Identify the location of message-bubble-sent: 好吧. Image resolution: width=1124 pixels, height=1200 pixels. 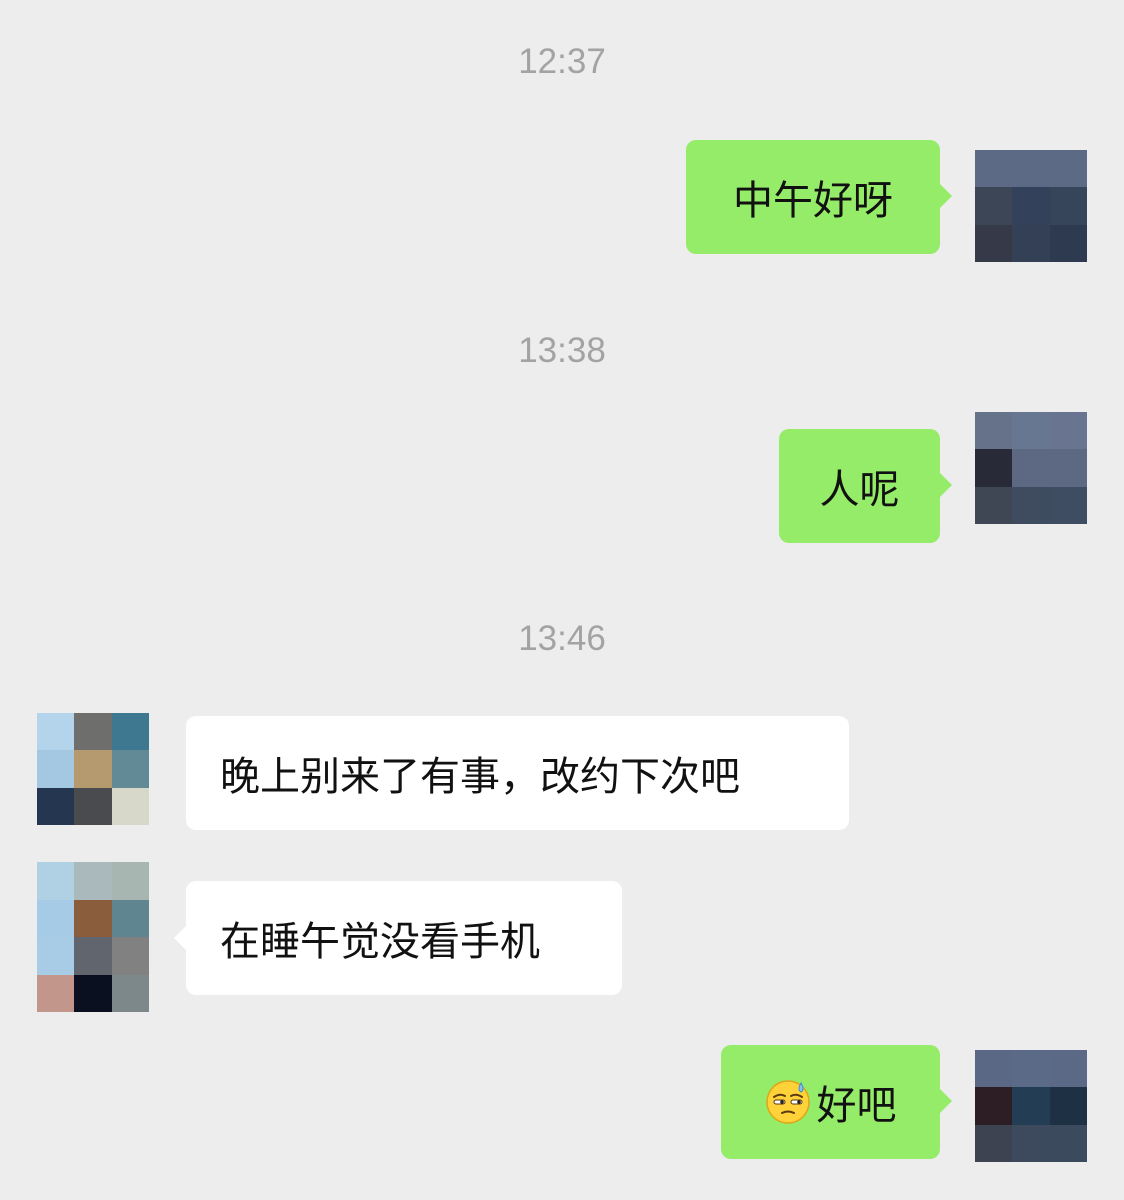
(836, 1102).